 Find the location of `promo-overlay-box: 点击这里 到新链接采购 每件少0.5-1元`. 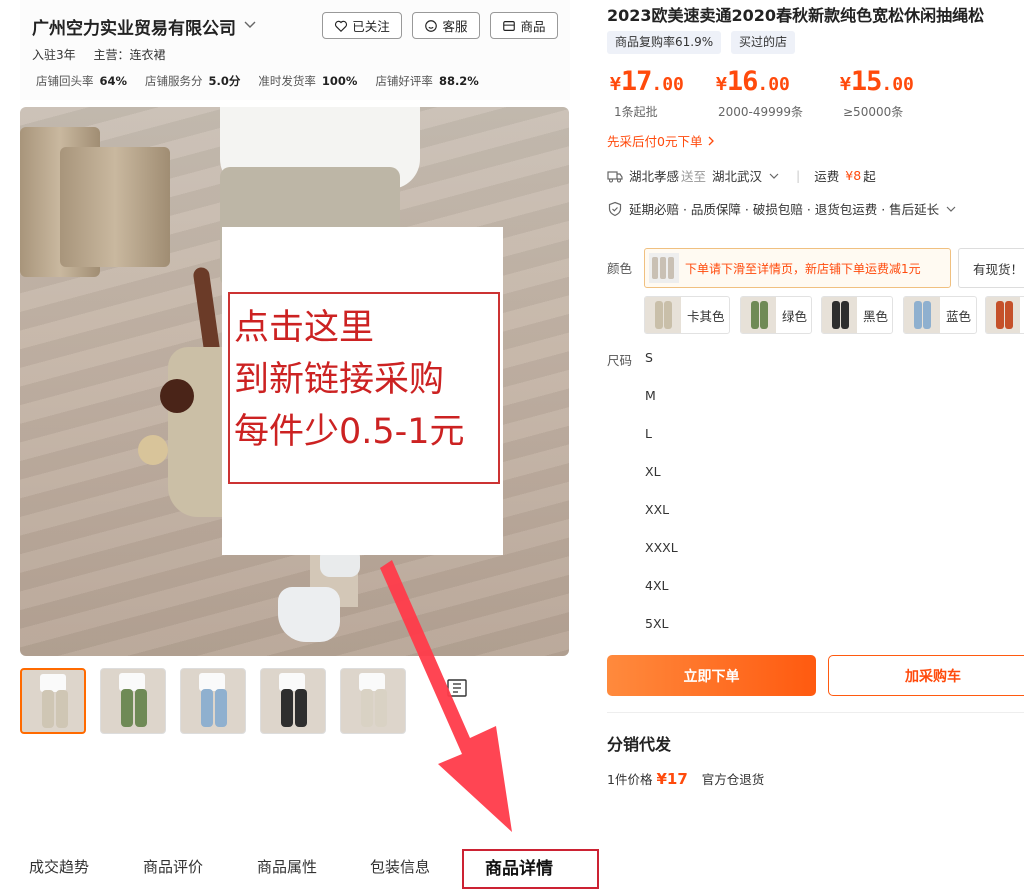

promo-overlay-box: 点击这里 到新链接采购 每件少0.5-1元 is located at coordinates (364, 388).